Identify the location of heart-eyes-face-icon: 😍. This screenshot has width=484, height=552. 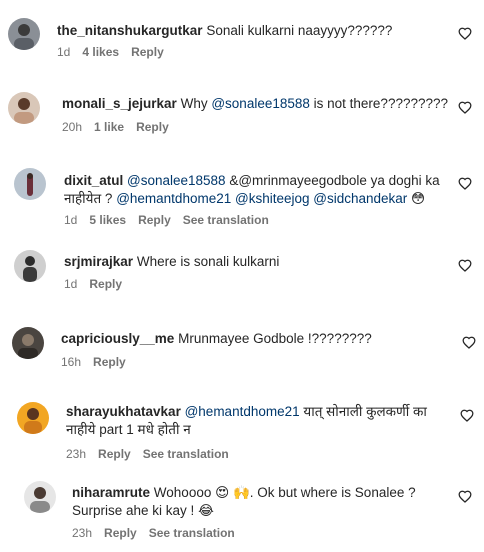
(222, 492).